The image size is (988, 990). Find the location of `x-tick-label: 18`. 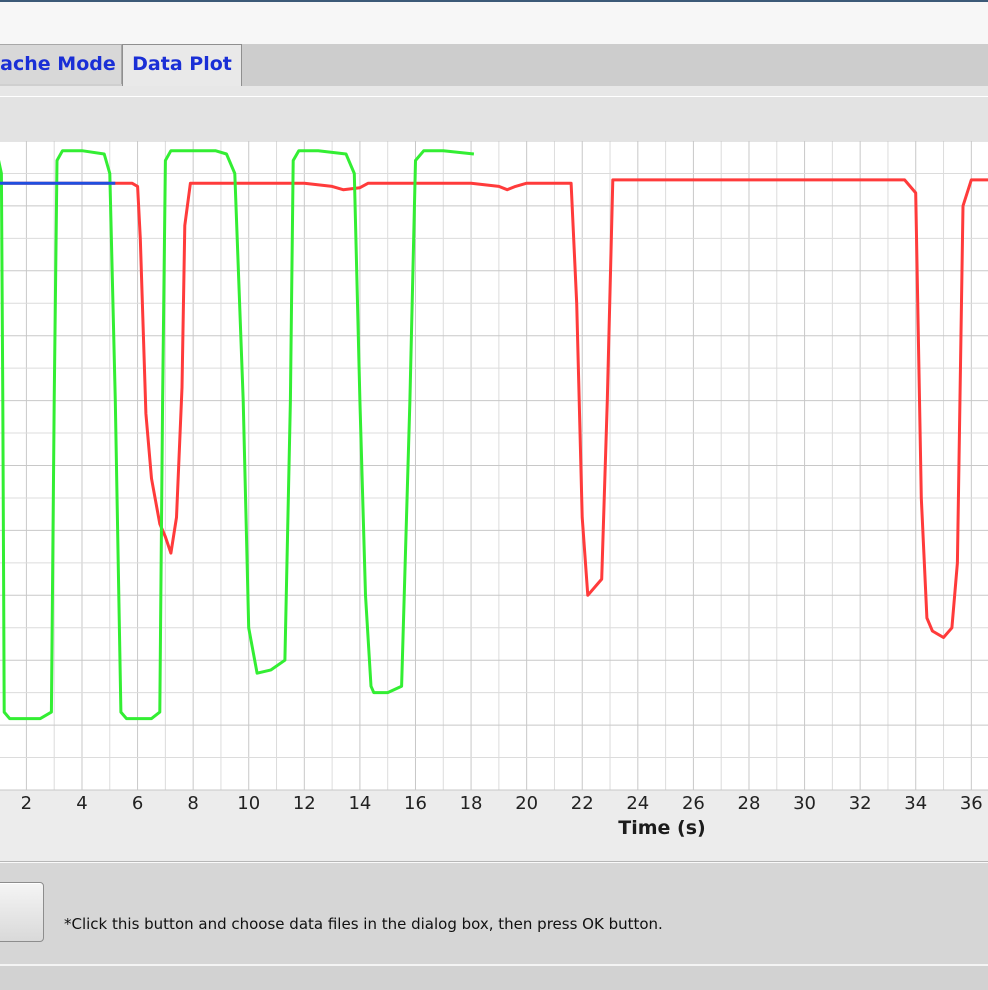

x-tick-label: 18 is located at coordinates (471, 803).